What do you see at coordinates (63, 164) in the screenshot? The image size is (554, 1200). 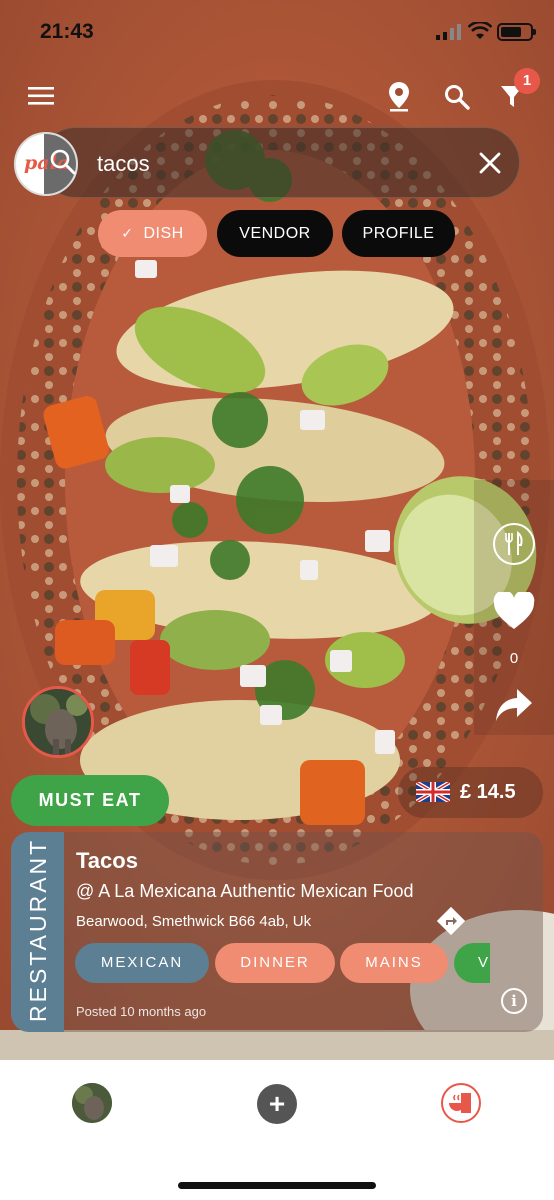 I see `search-field-icon` at bounding box center [63, 164].